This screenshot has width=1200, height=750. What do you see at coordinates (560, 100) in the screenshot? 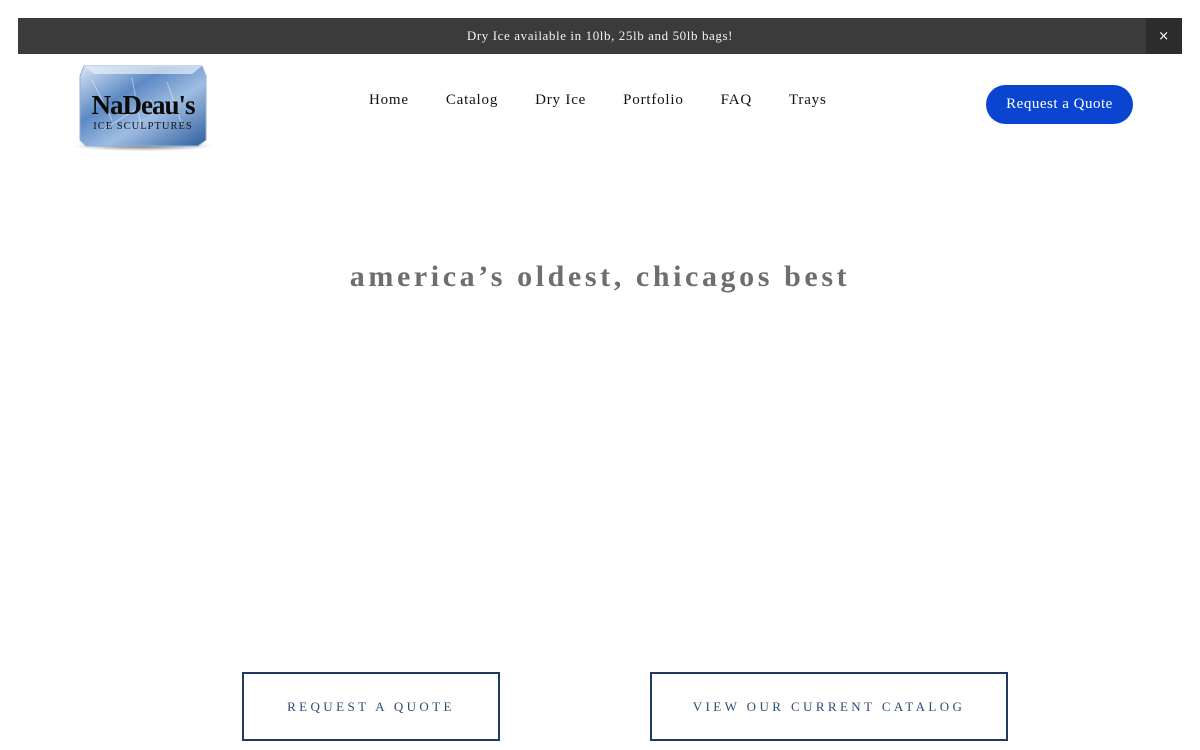
I see `nav-item-dry-ice: Dry Ice` at bounding box center [560, 100].